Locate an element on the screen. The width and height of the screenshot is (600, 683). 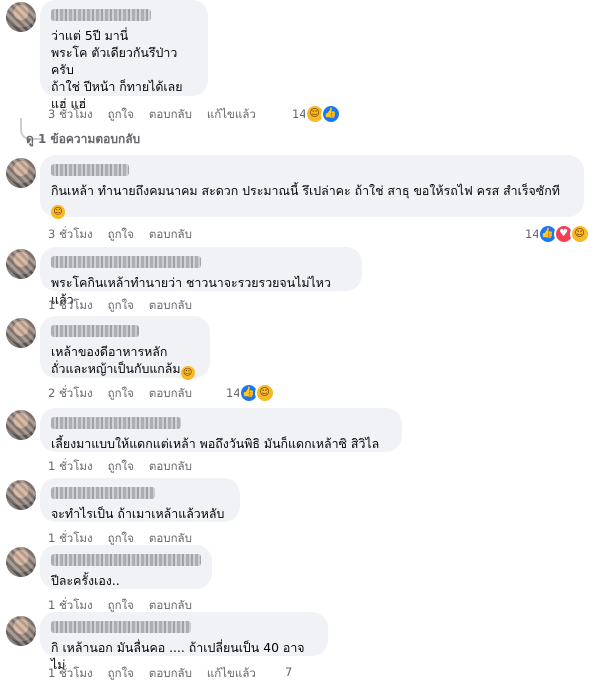
comment-text: จะทำไรเป็น ถ้าเมาเหล้าแล้วหลับ is located at coordinates (138, 513).